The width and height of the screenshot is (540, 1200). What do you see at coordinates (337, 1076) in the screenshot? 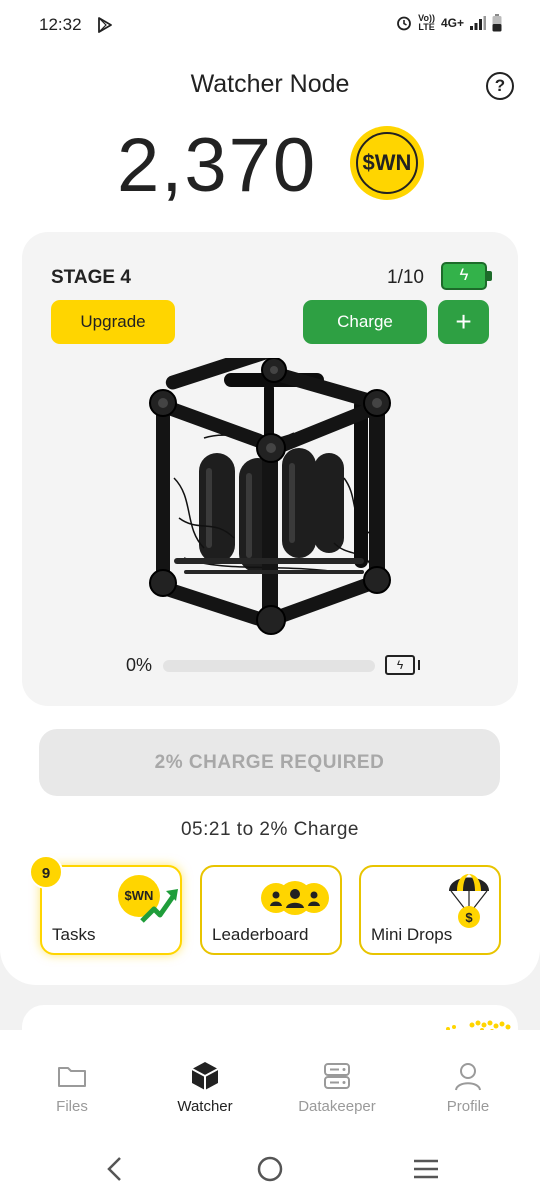
I see `server-icon` at bounding box center [337, 1076].